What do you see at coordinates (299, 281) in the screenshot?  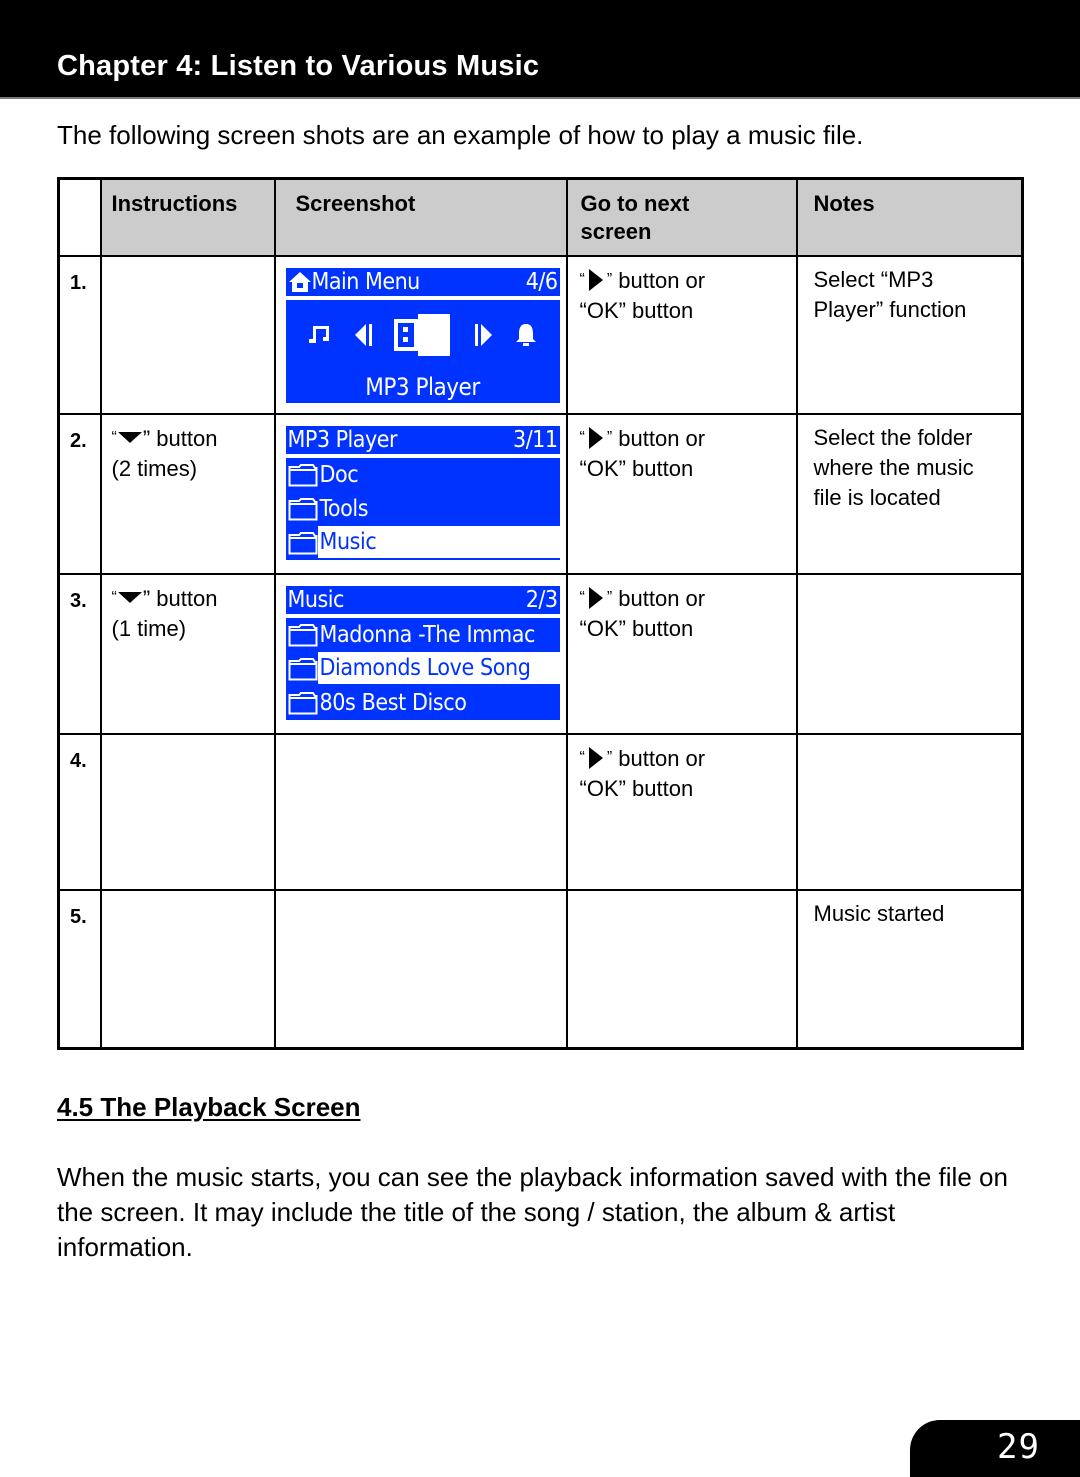 I see `home-icon` at bounding box center [299, 281].